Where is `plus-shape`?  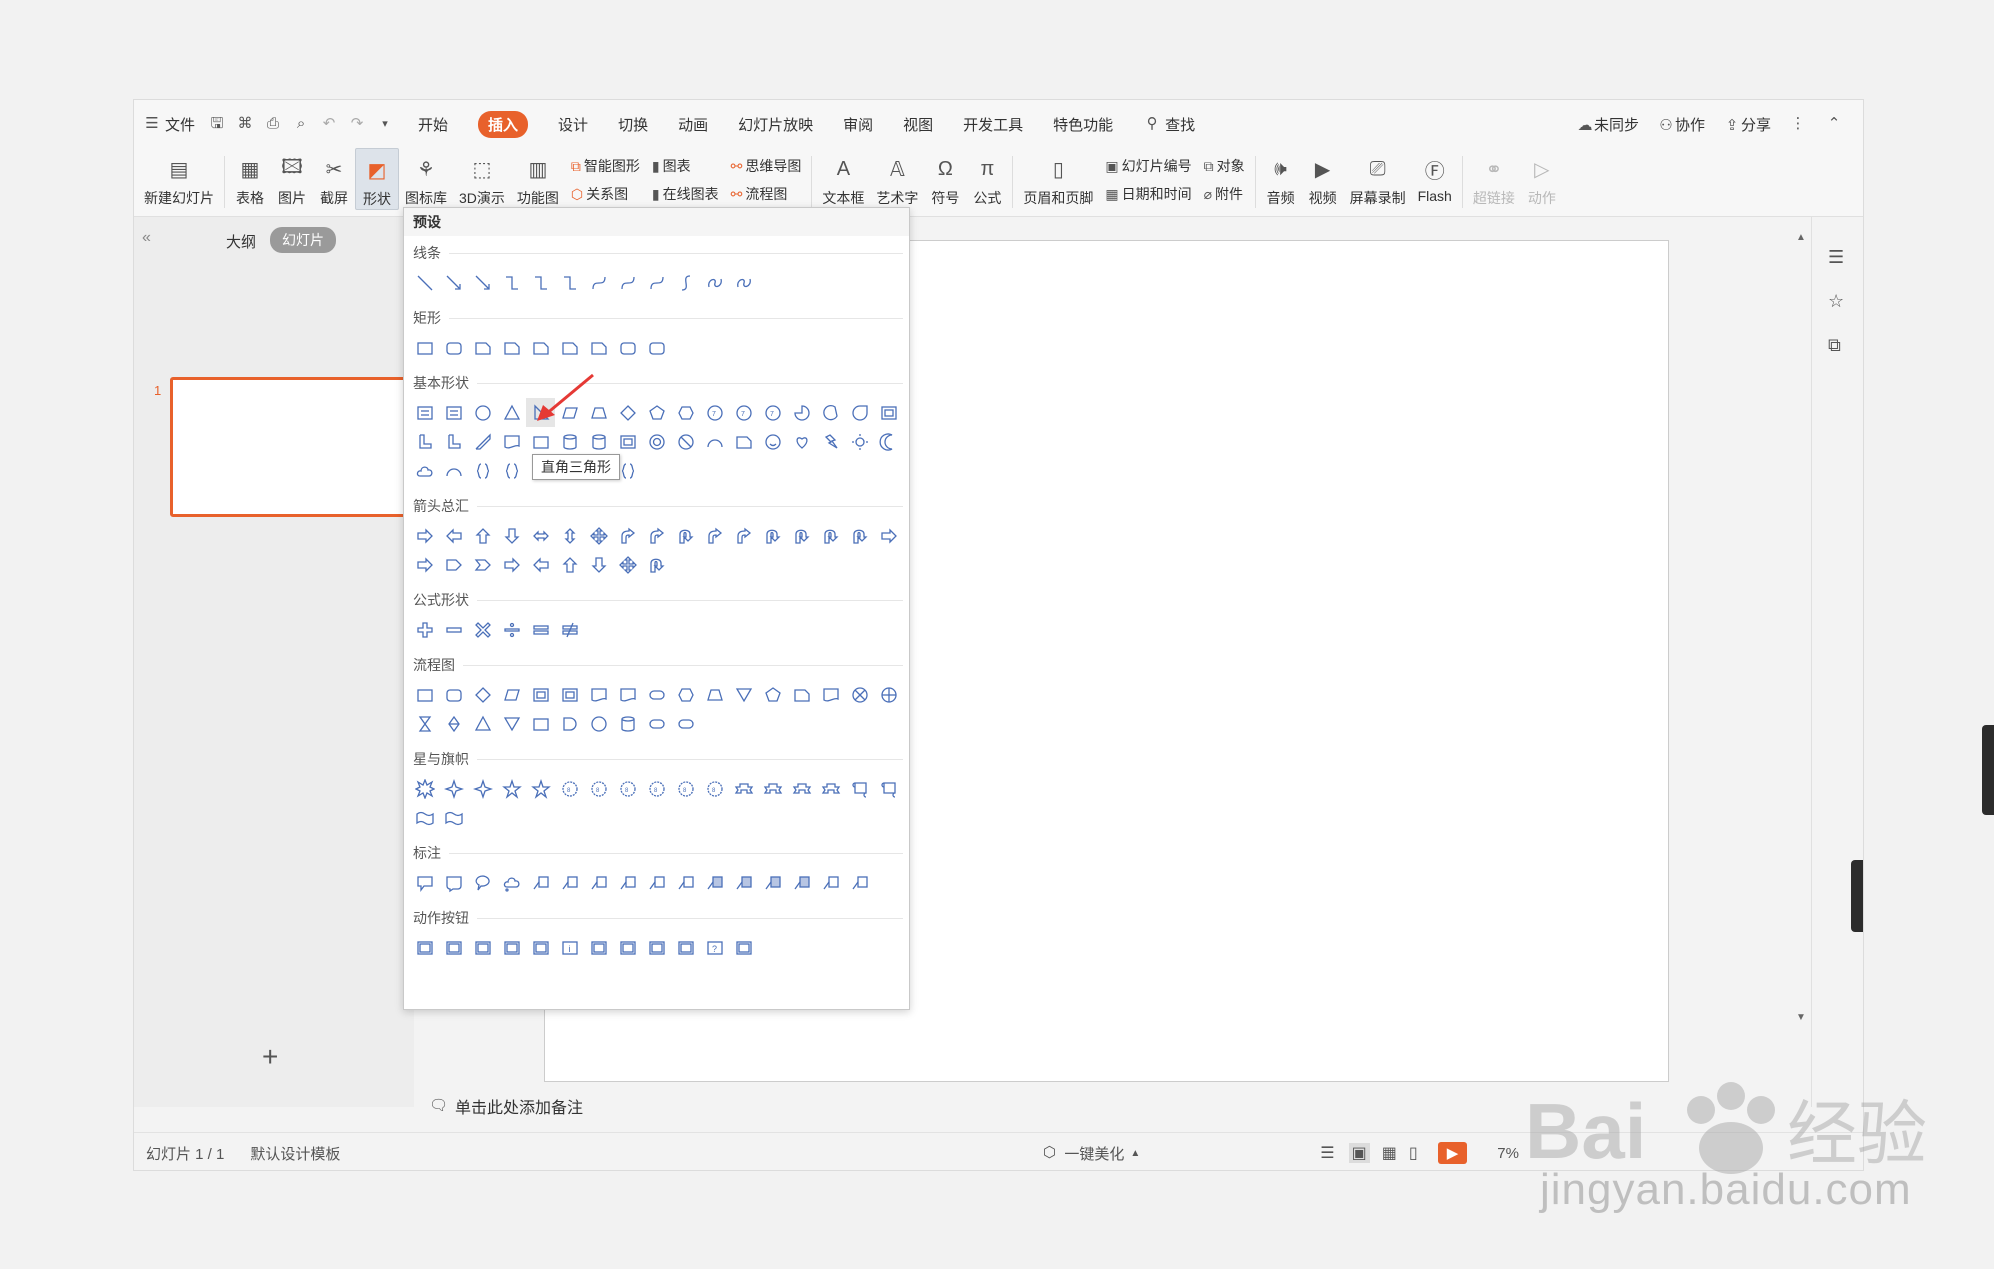
plus-shape is located at coordinates (424, 629).